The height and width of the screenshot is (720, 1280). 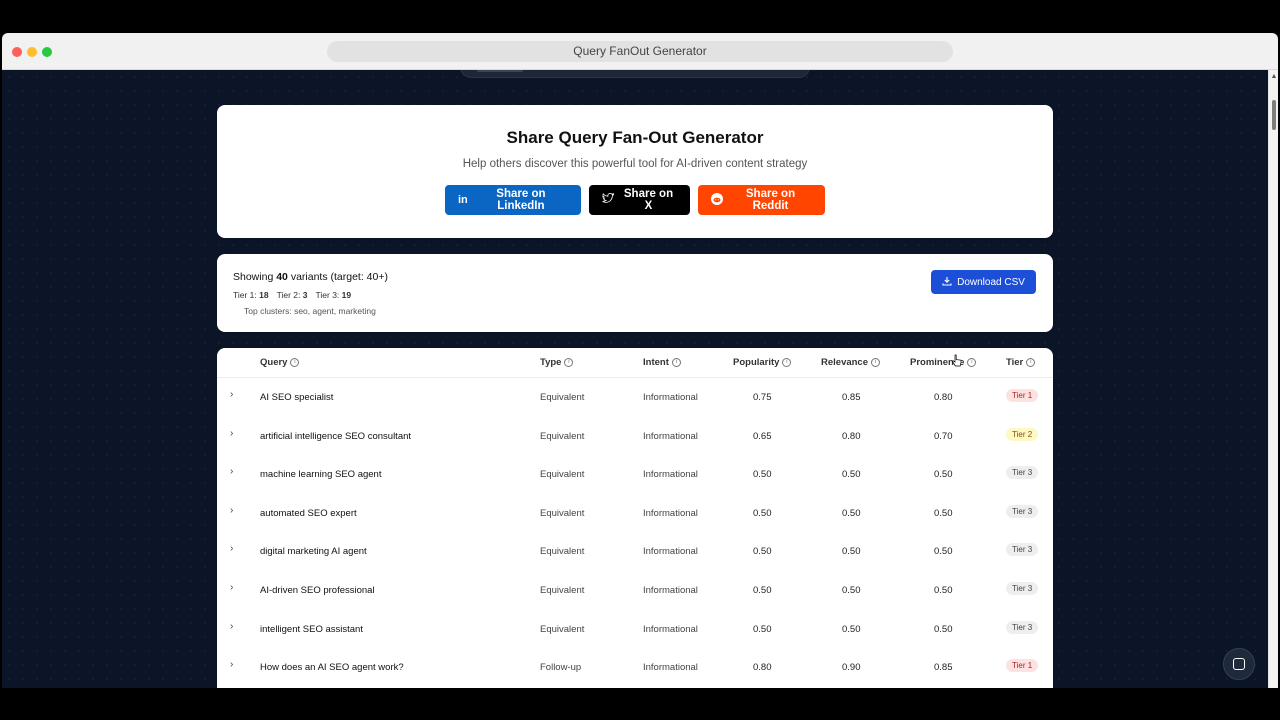 I want to click on tier3-count-item: Tier 3: 19, so click(x=334, y=295).